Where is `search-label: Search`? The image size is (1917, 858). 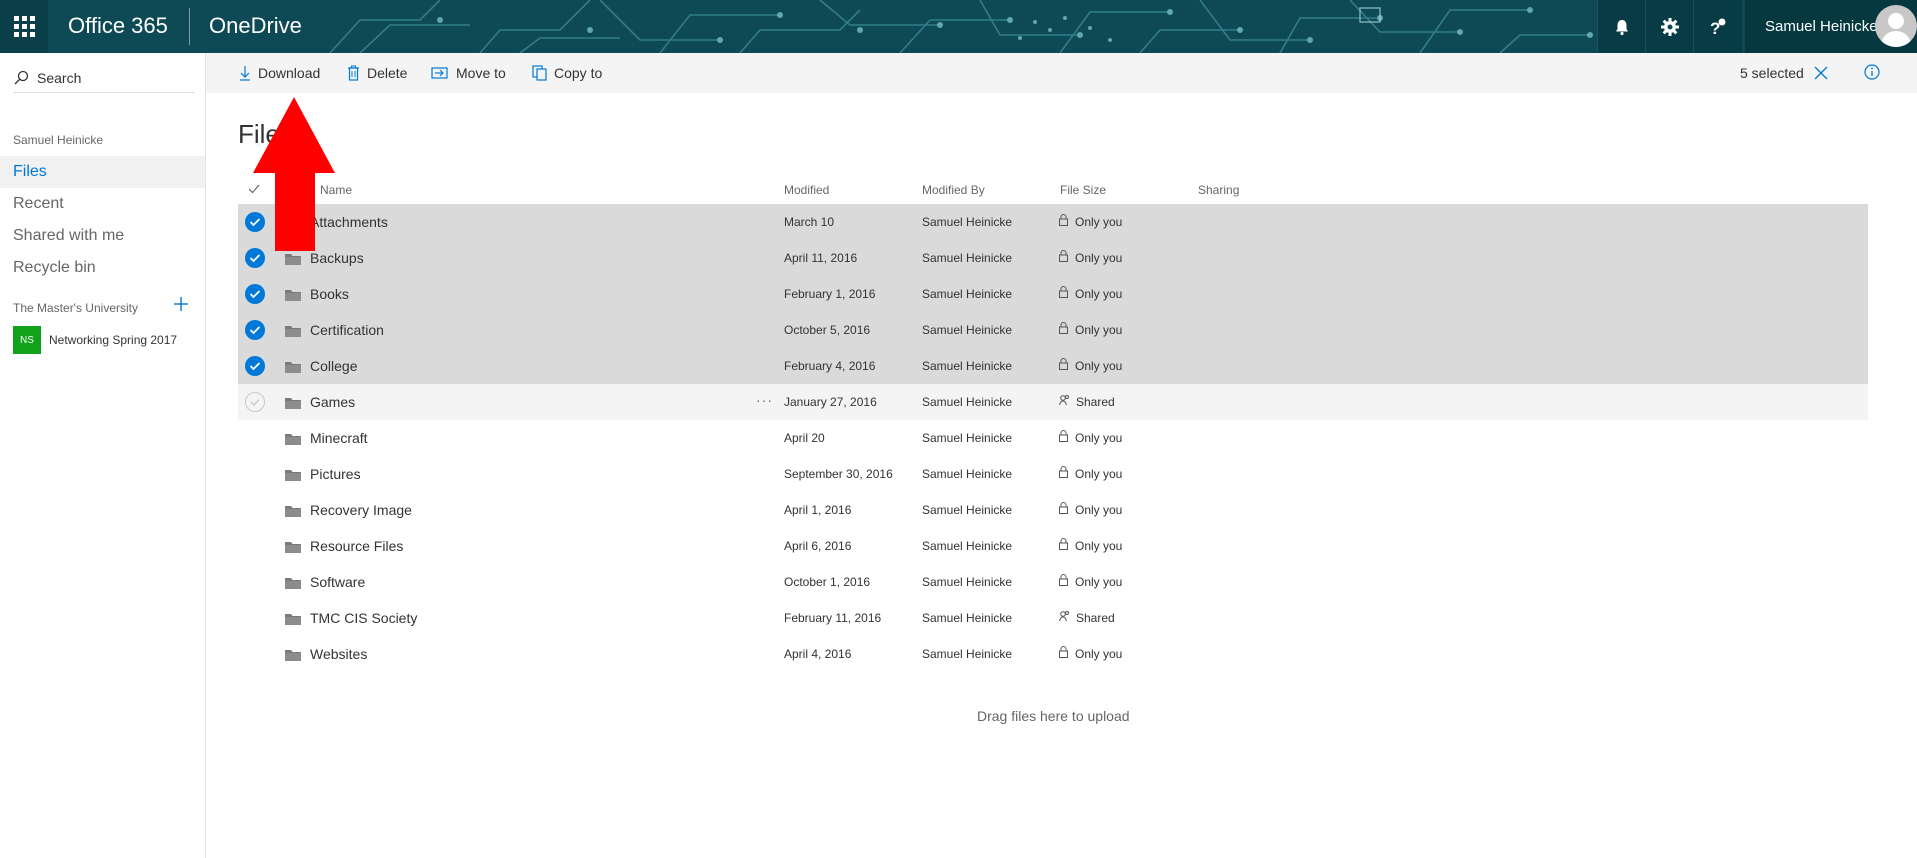 search-label: Search is located at coordinates (59, 78).